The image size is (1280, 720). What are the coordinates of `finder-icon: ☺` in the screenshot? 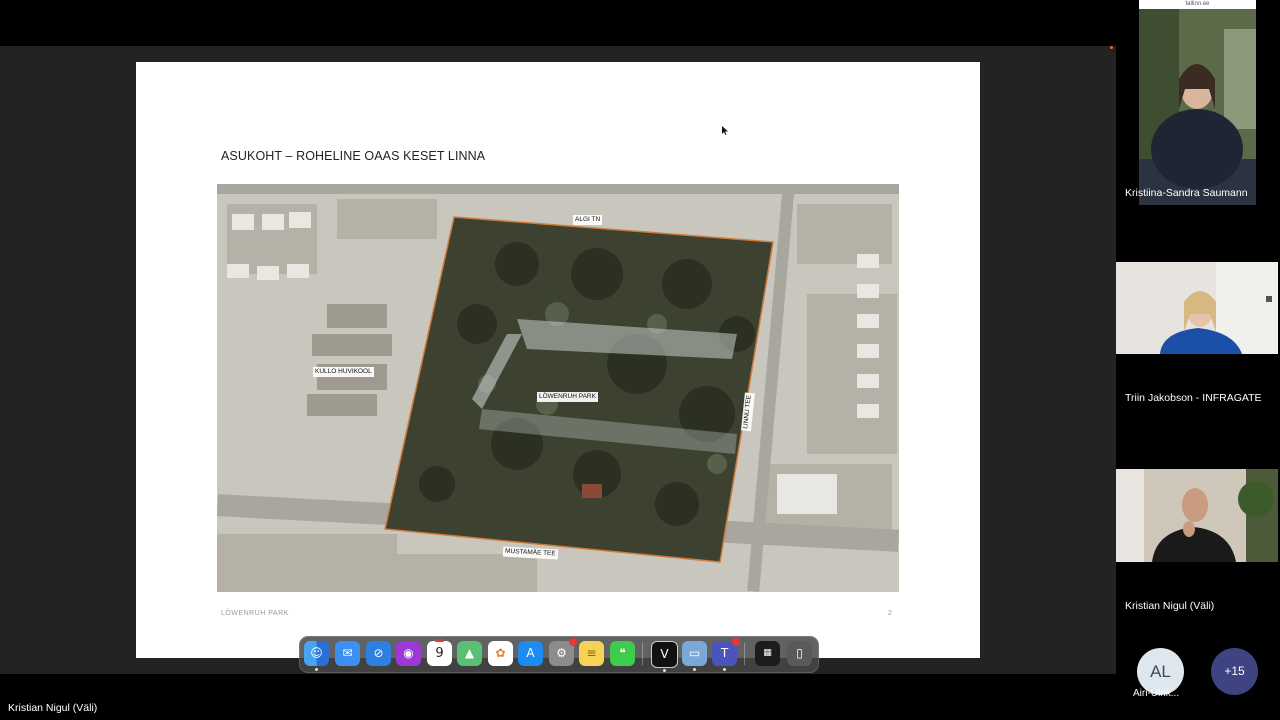 It's located at (316, 656).